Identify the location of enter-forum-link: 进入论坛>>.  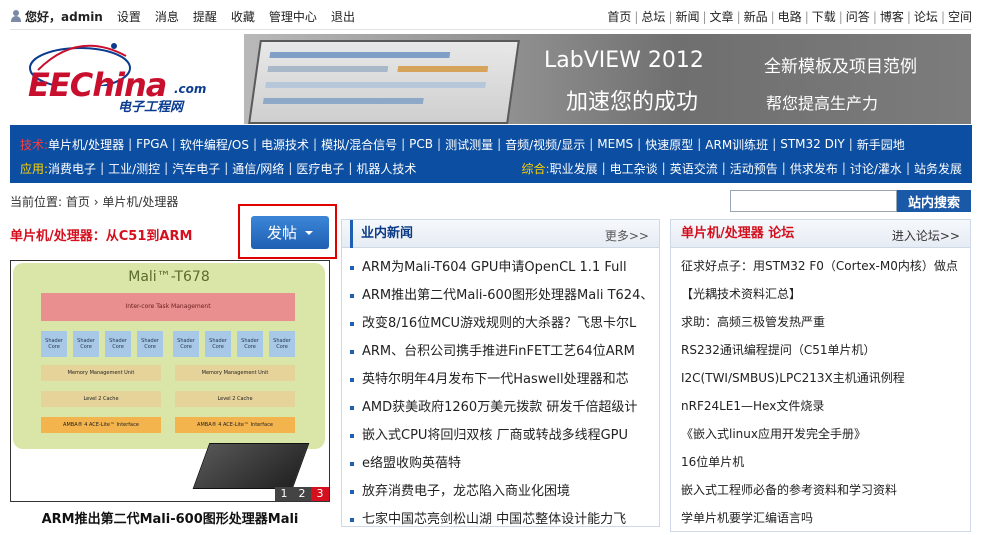
(926, 235).